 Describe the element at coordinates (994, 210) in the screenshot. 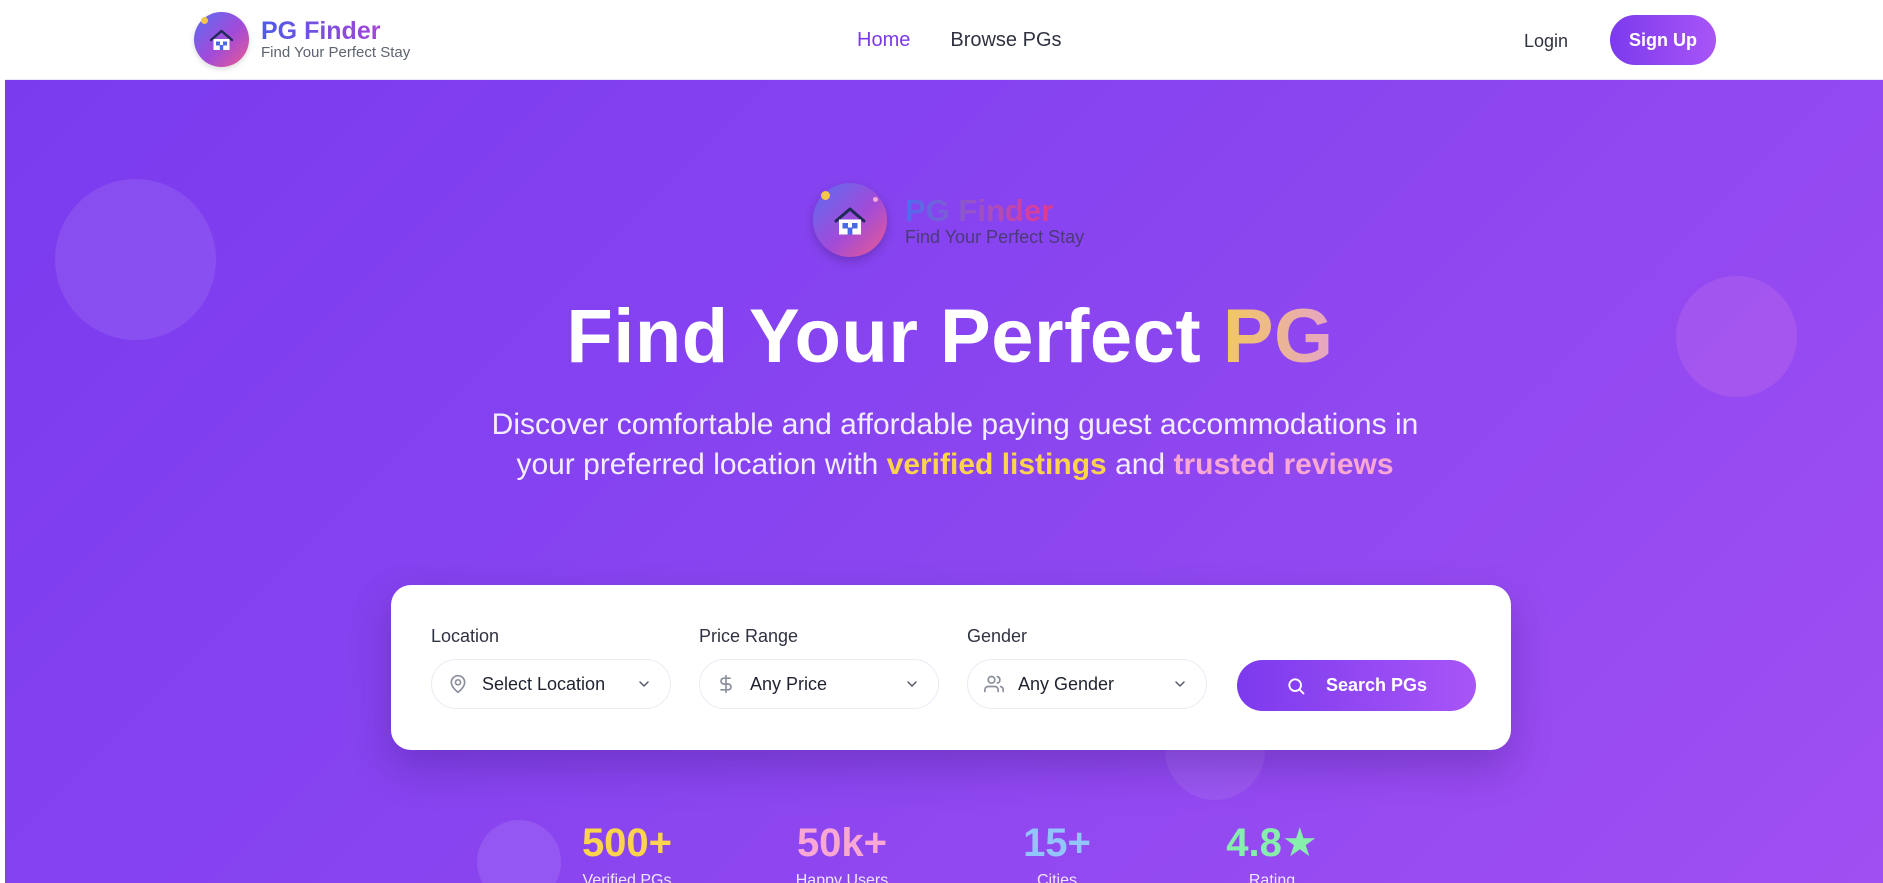

I see `hero-brand-name: PG Finder` at that location.